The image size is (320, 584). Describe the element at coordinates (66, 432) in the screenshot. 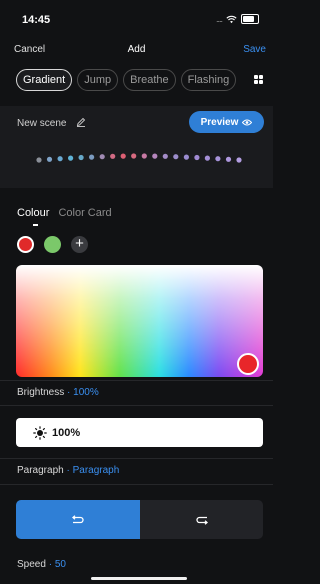

I see `brightness-field-value: 100%` at that location.